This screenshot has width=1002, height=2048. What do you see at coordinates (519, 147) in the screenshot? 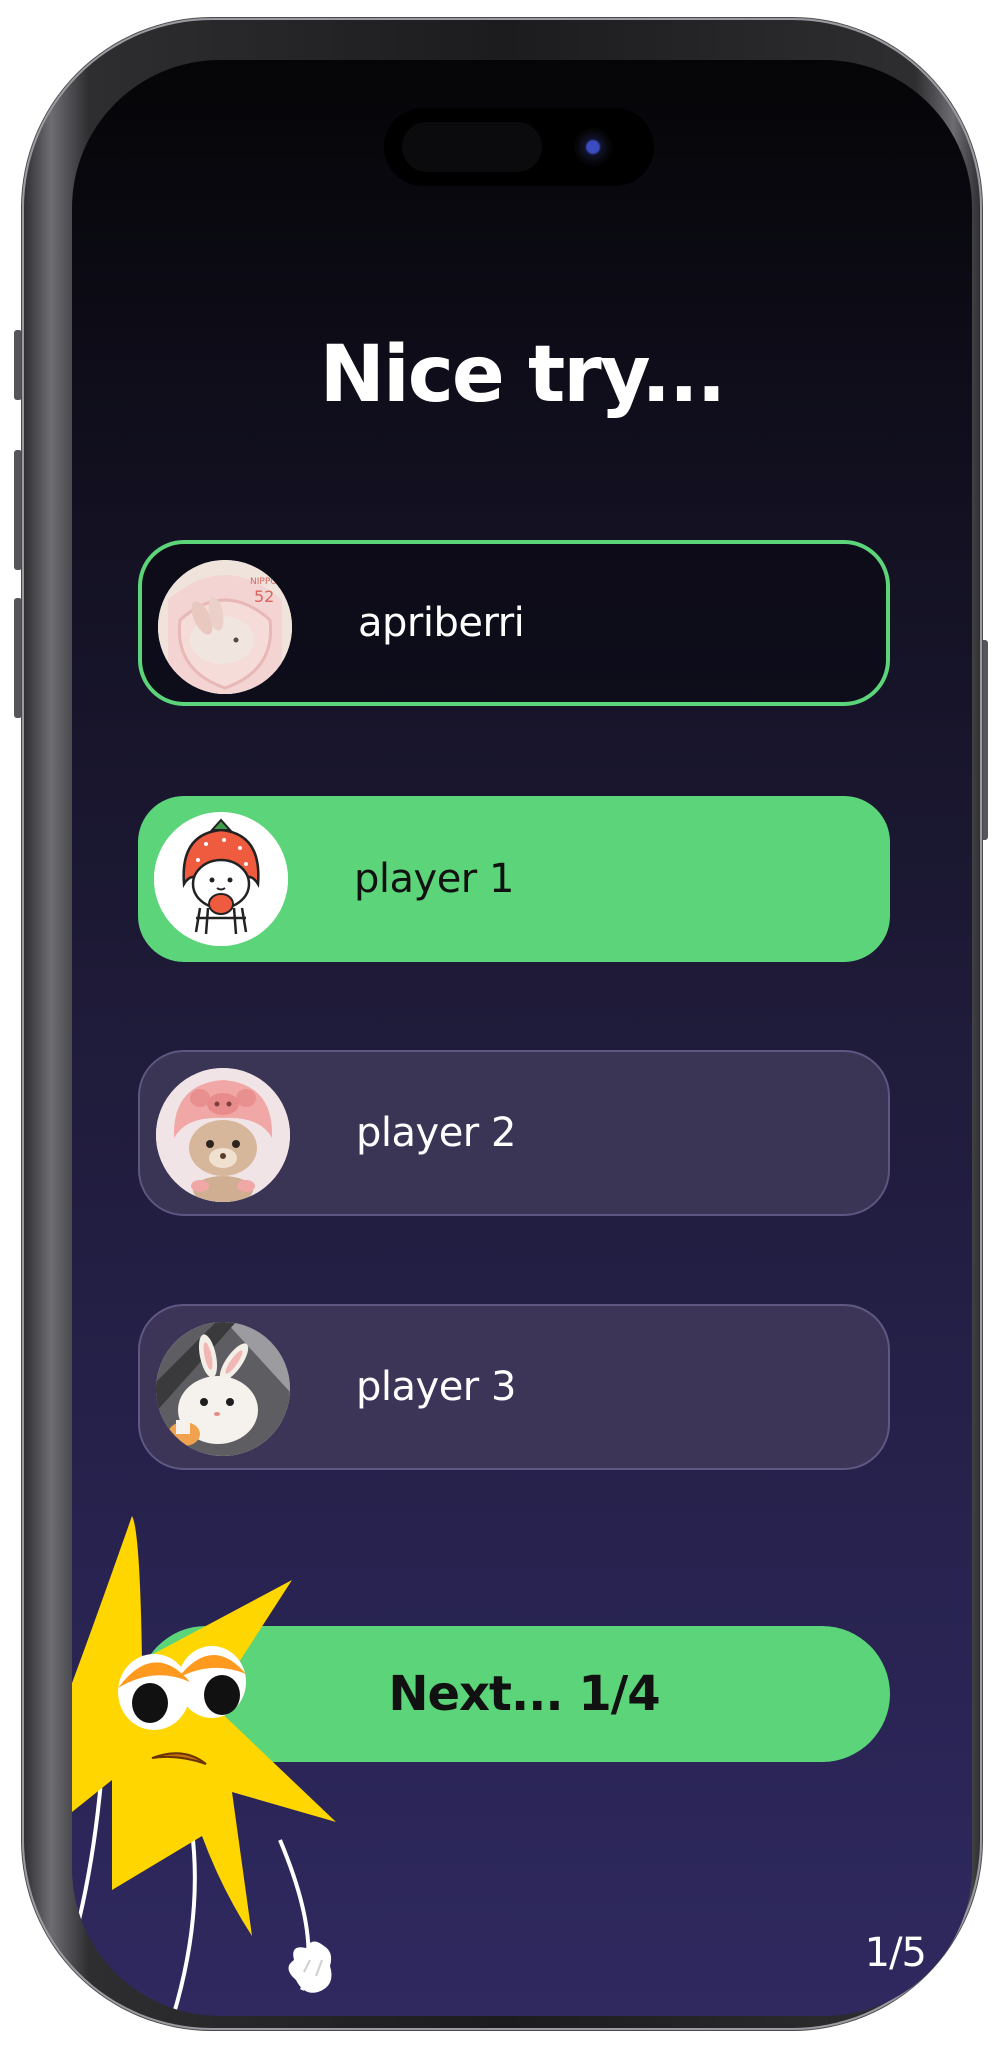
I see `dynamic-island` at bounding box center [519, 147].